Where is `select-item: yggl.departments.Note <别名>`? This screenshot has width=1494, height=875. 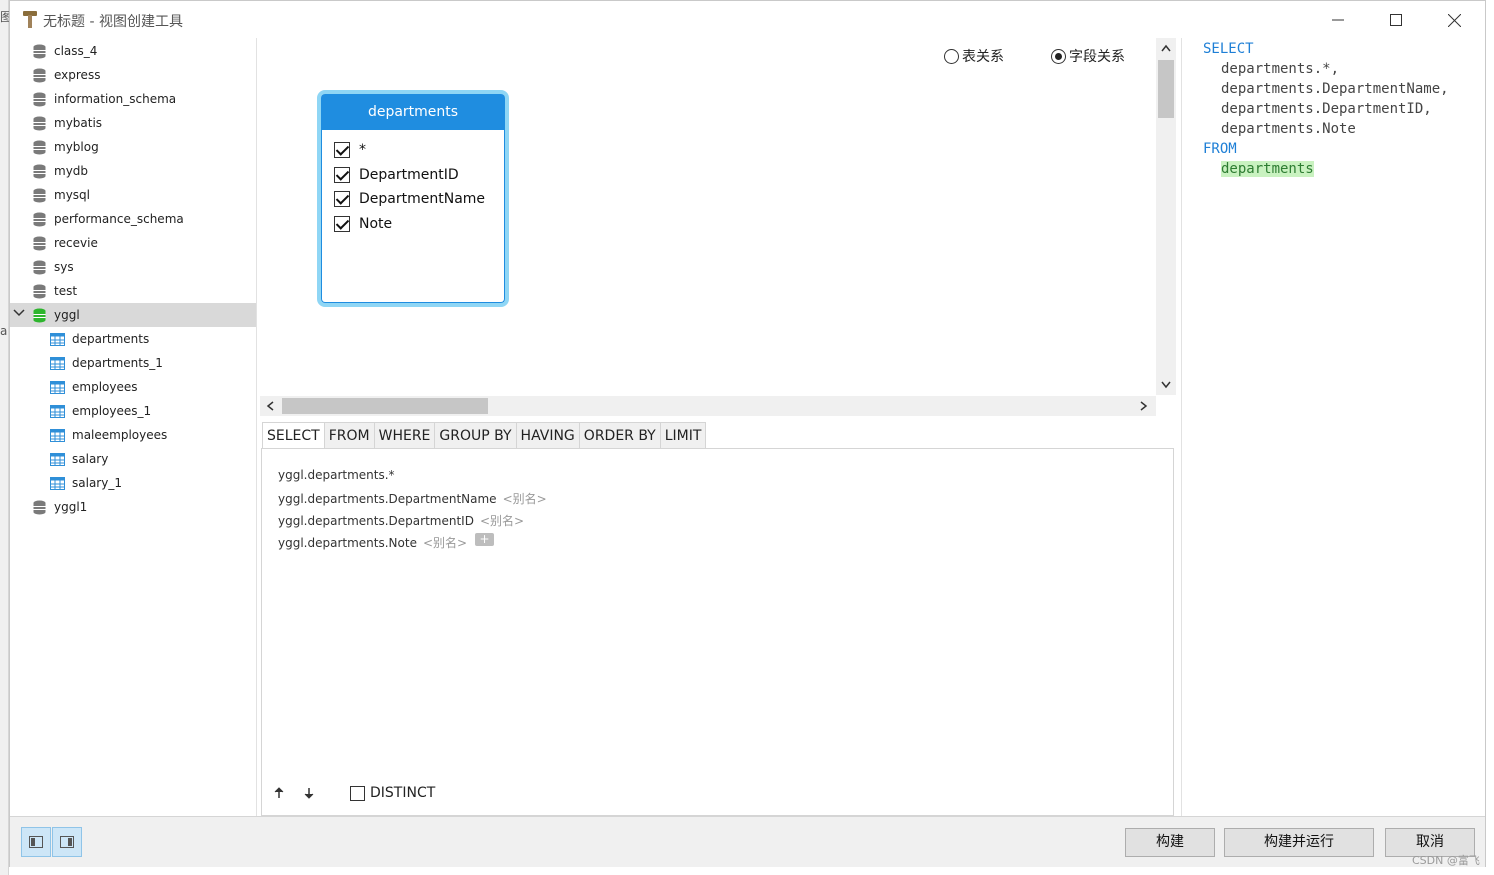
select-item: yggl.departments.Note <别名> is located at coordinates (372, 542).